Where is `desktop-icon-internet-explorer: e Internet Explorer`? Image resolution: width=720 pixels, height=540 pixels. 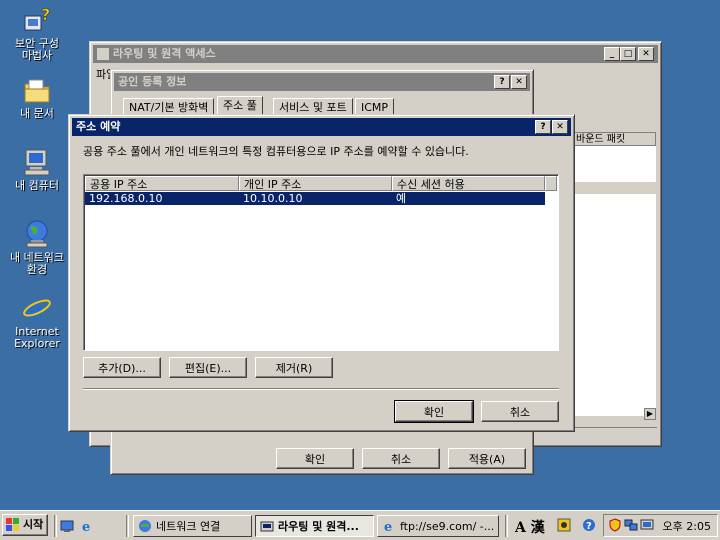
desktop-icon-internet-explorer: e Internet Explorer is located at coordinates (37, 321).